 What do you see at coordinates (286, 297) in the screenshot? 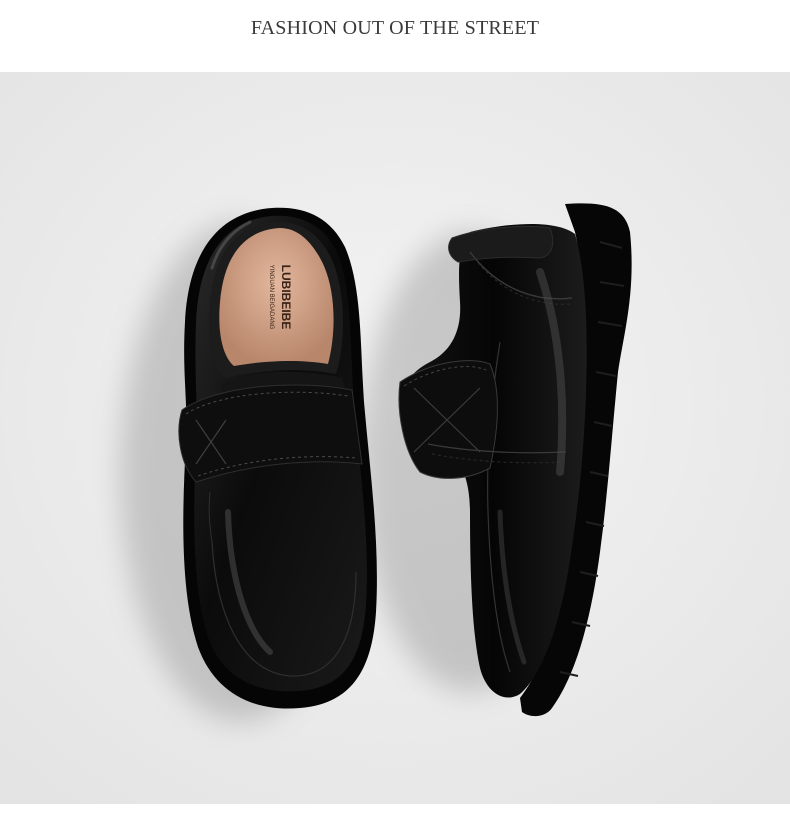
I see `insole-brand: LUBIBEIBE` at bounding box center [286, 297].